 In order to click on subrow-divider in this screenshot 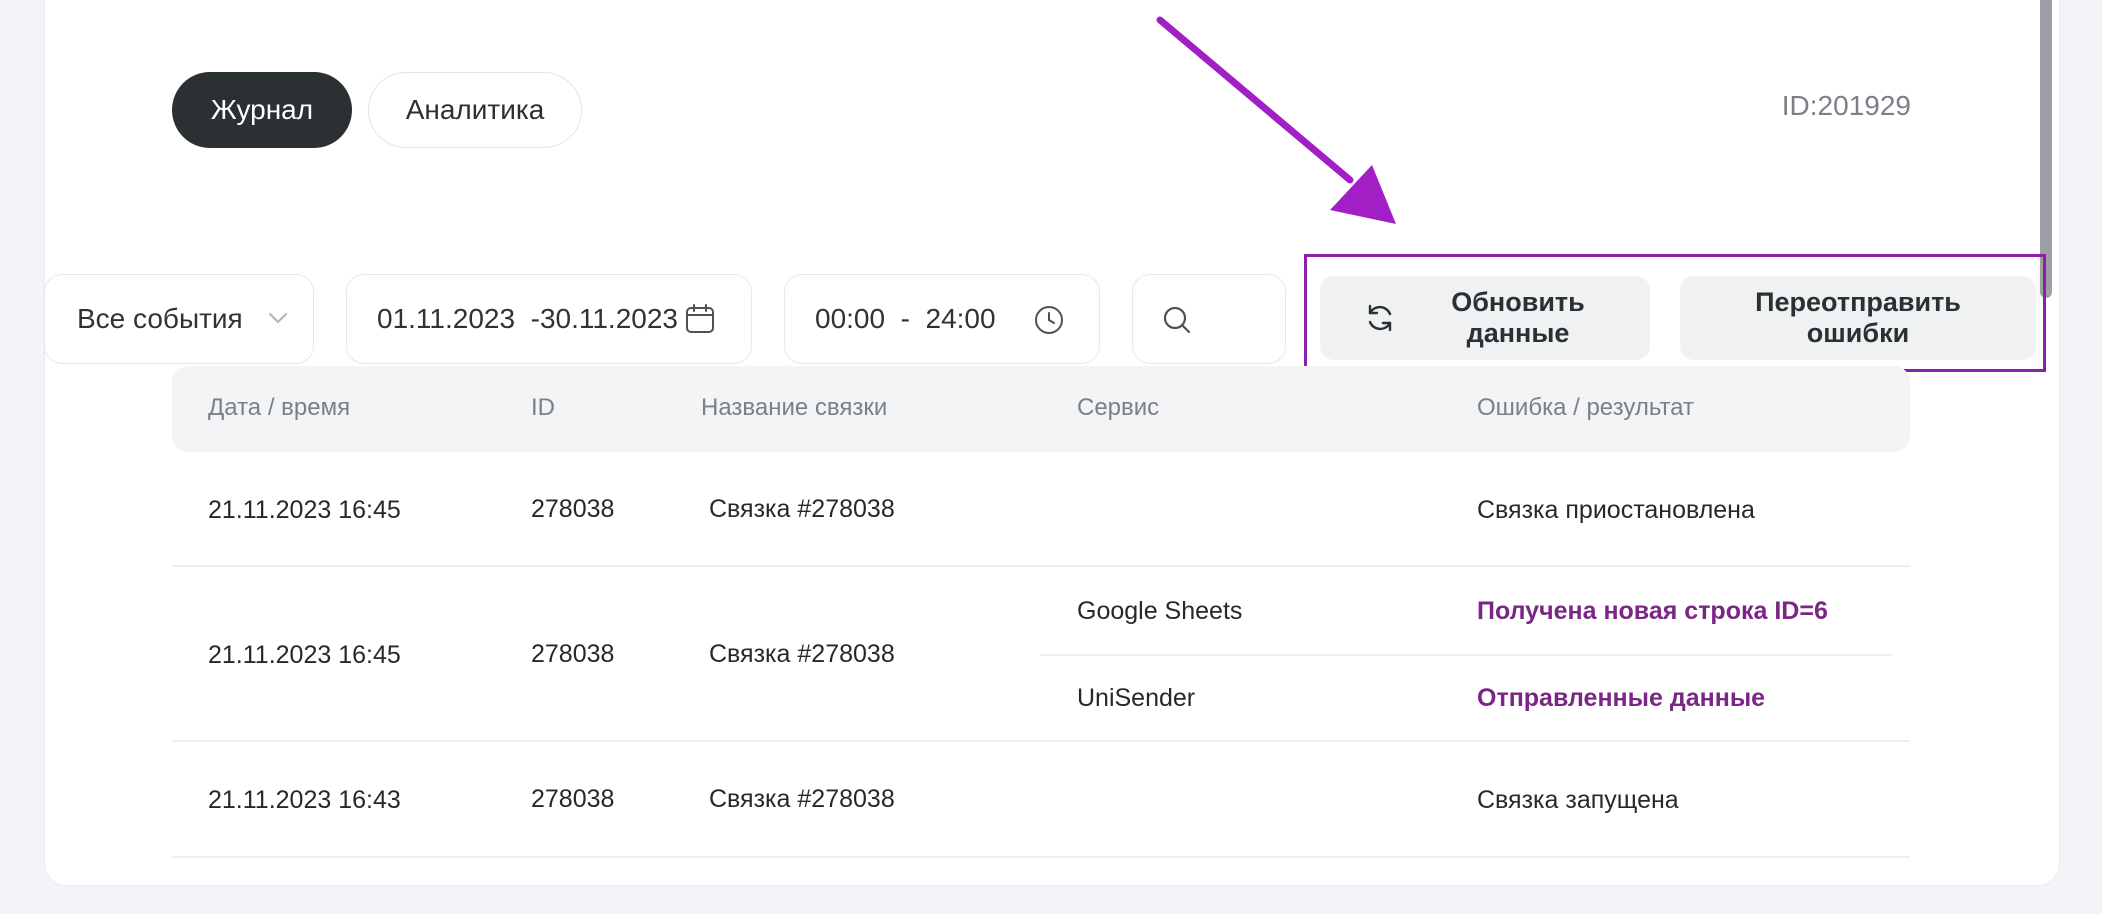, I will do `click(1466, 655)`.